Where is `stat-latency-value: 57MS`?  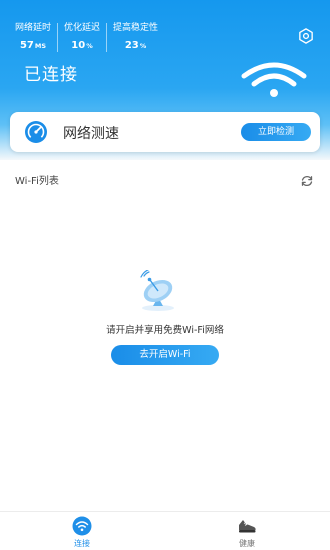 stat-latency-value: 57MS is located at coordinates (33, 44).